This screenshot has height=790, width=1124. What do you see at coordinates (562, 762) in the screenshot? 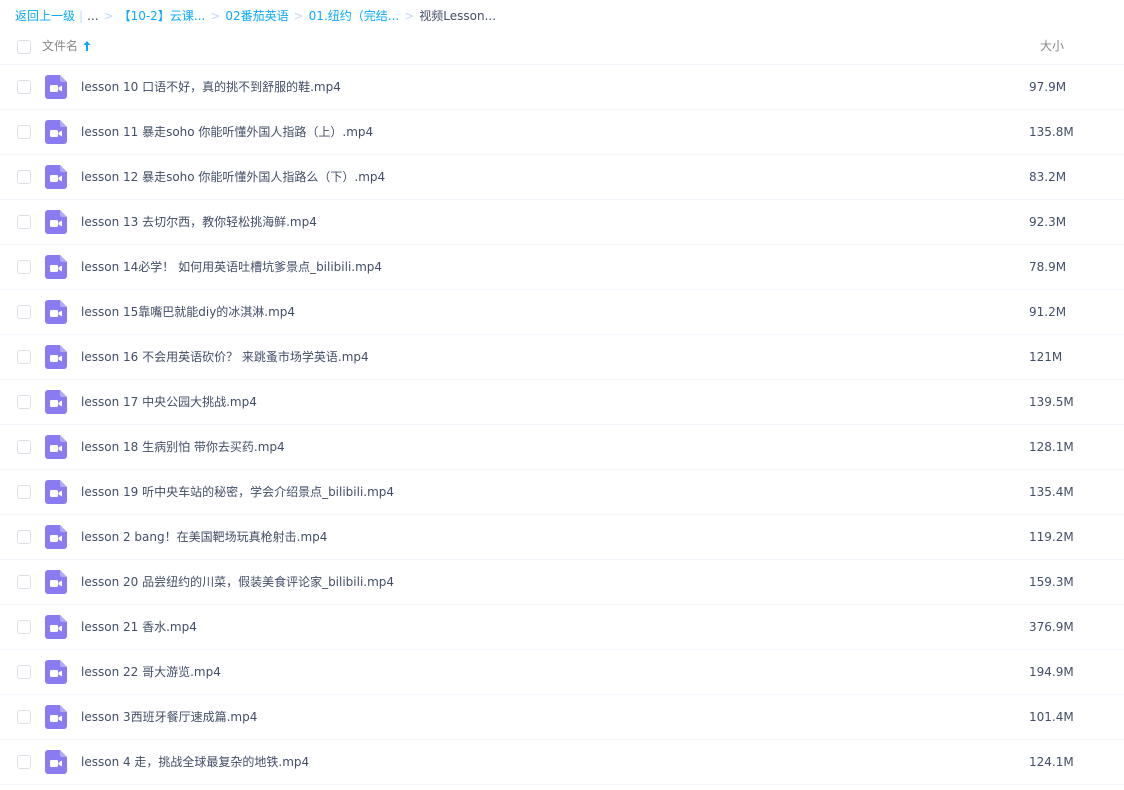
I see `file-row: lesson 4 走，挑战全球最复杂的地铁.mp4 124.1M` at bounding box center [562, 762].